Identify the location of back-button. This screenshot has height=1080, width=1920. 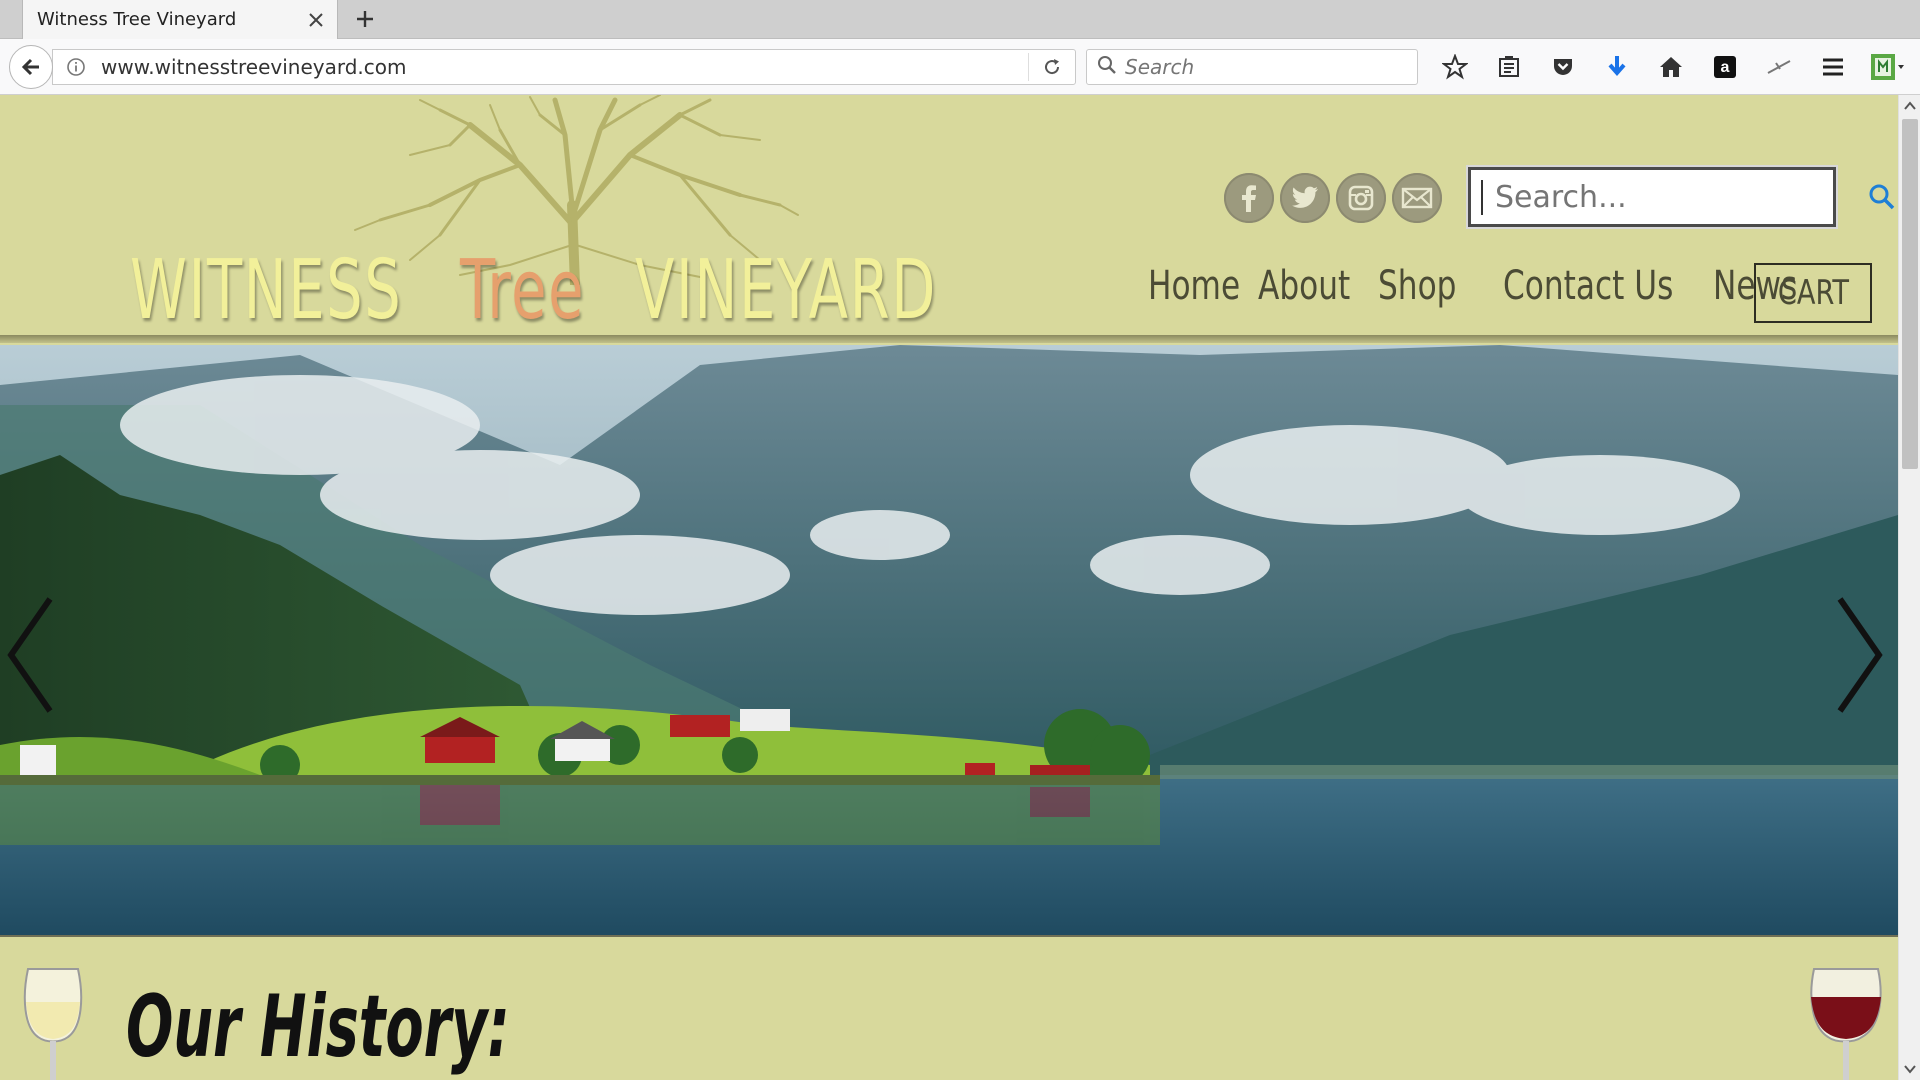
(31, 67).